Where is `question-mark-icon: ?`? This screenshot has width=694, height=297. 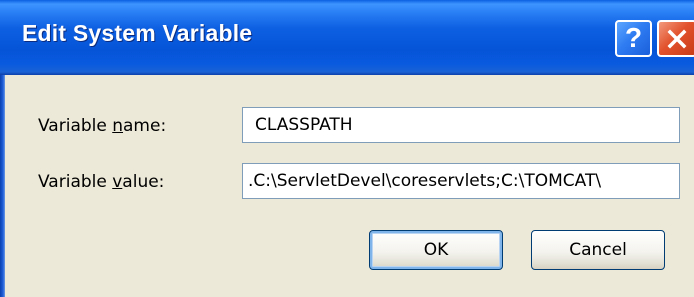
question-mark-icon: ? is located at coordinates (633, 37).